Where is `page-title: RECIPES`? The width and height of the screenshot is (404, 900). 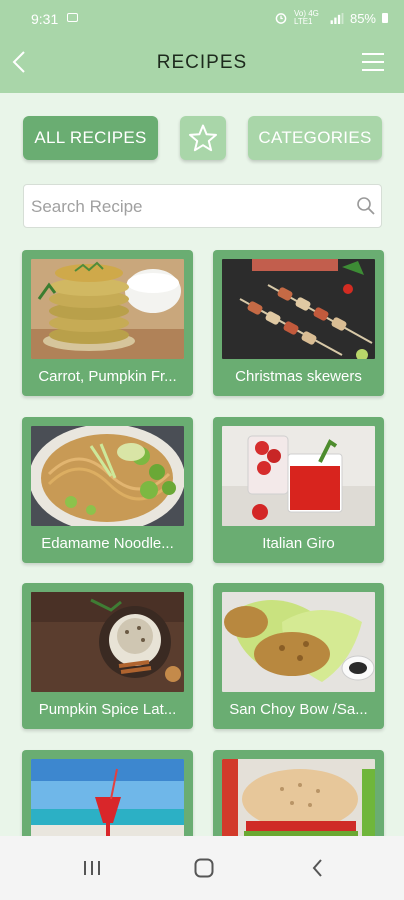 page-title: RECIPES is located at coordinates (202, 62).